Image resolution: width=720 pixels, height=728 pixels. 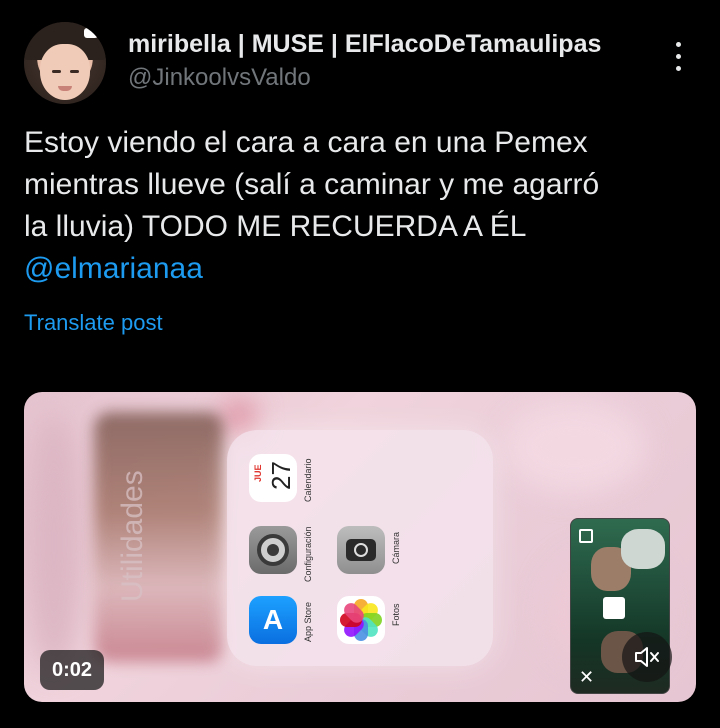 I want to click on avatar, so click(x=65, y=63).